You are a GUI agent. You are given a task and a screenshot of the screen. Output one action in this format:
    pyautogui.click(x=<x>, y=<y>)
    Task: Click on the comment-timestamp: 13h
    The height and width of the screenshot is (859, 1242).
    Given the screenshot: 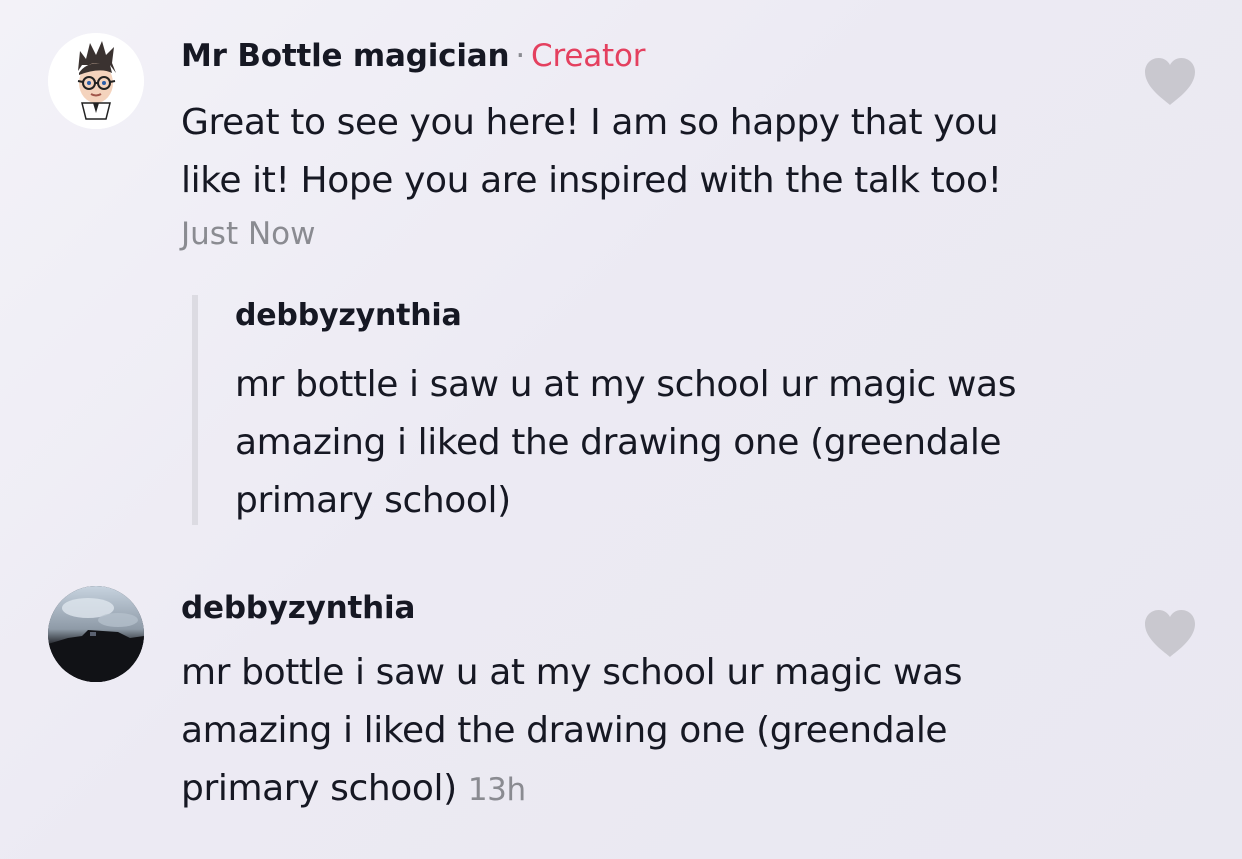 What is the action you would take?
    pyautogui.click(x=496, y=790)
    